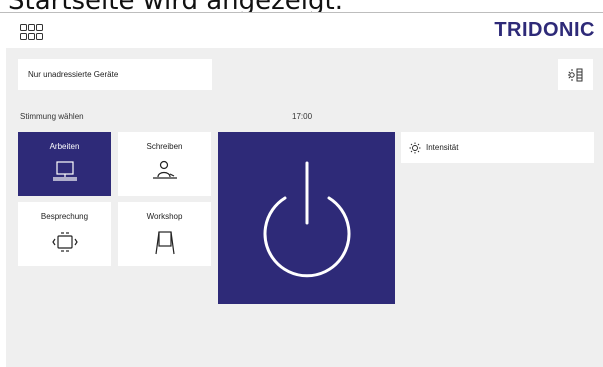 This screenshot has height=367, width=603. I want to click on meeting-table-icon, so click(64, 242).